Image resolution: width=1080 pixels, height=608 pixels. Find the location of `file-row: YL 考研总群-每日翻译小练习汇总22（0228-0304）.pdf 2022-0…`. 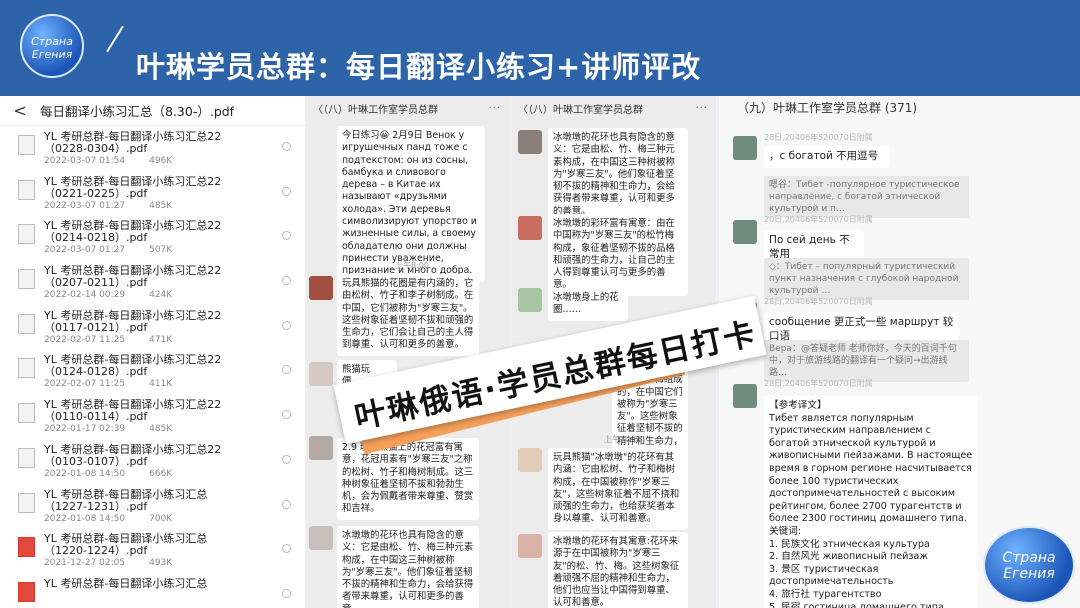

file-row: YL 考研总群-每日翻译小练习汇总22（0228-0304）.pdf 2022-0… is located at coordinates (161, 148).